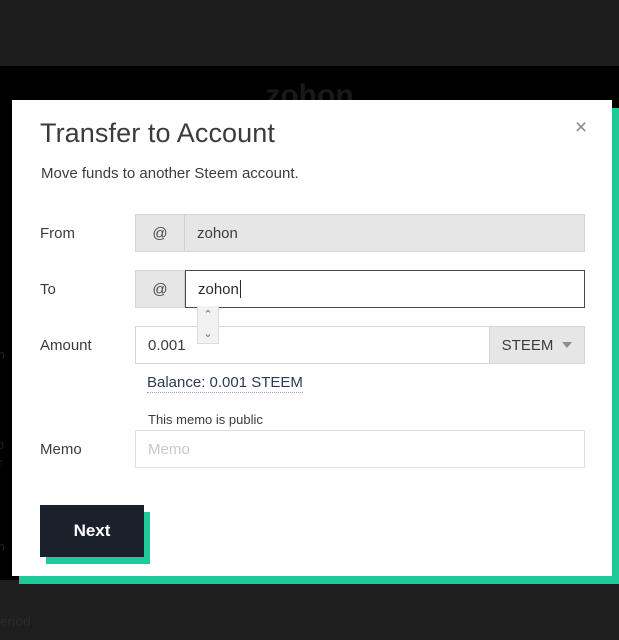 Image resolution: width=619 pixels, height=640 pixels. I want to click on amount-field-row: Amount 0.001 STEEM, so click(312, 345).